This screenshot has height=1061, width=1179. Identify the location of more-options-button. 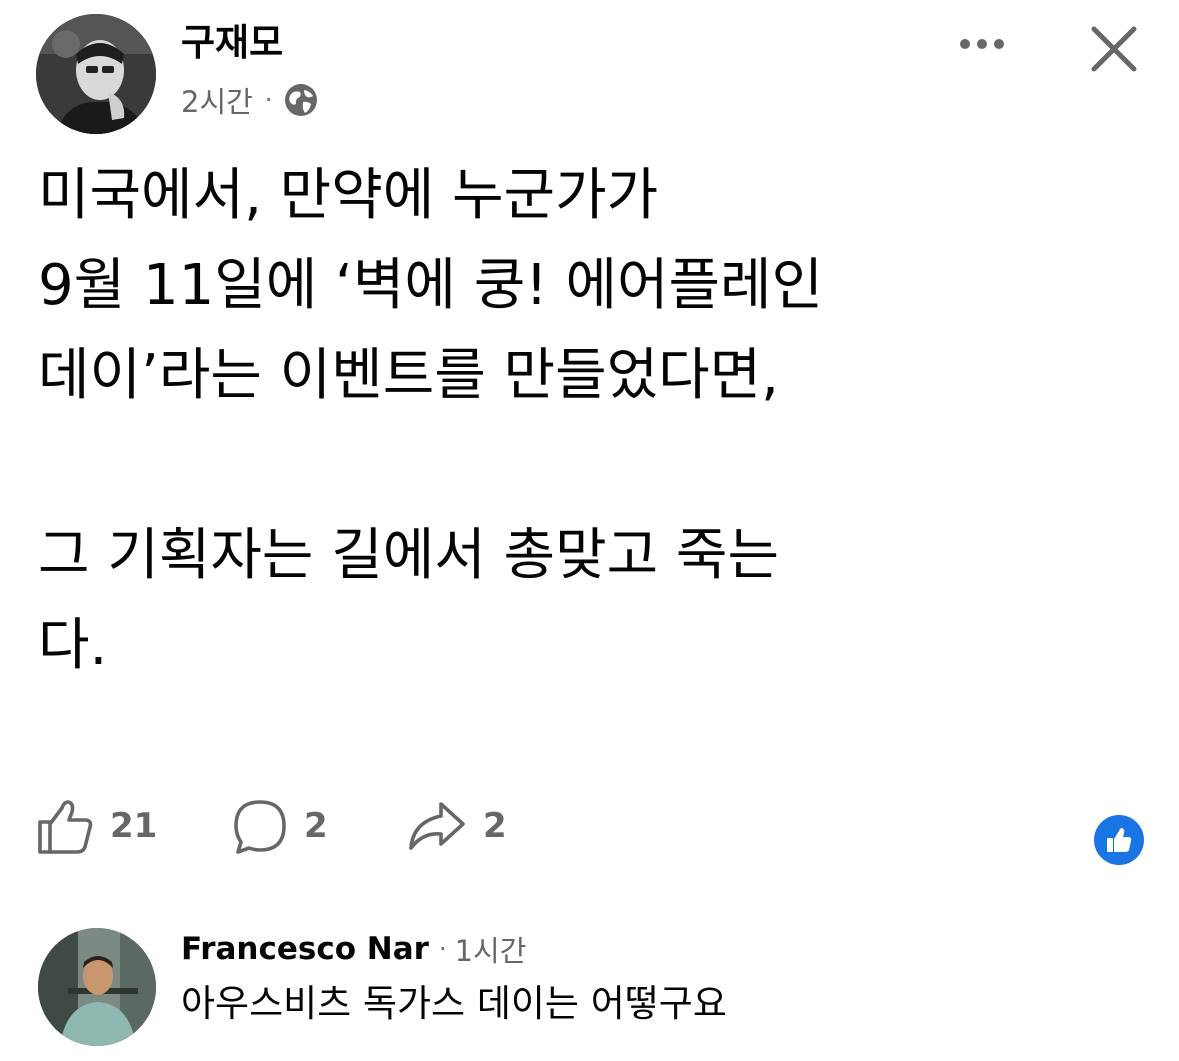
(982, 44).